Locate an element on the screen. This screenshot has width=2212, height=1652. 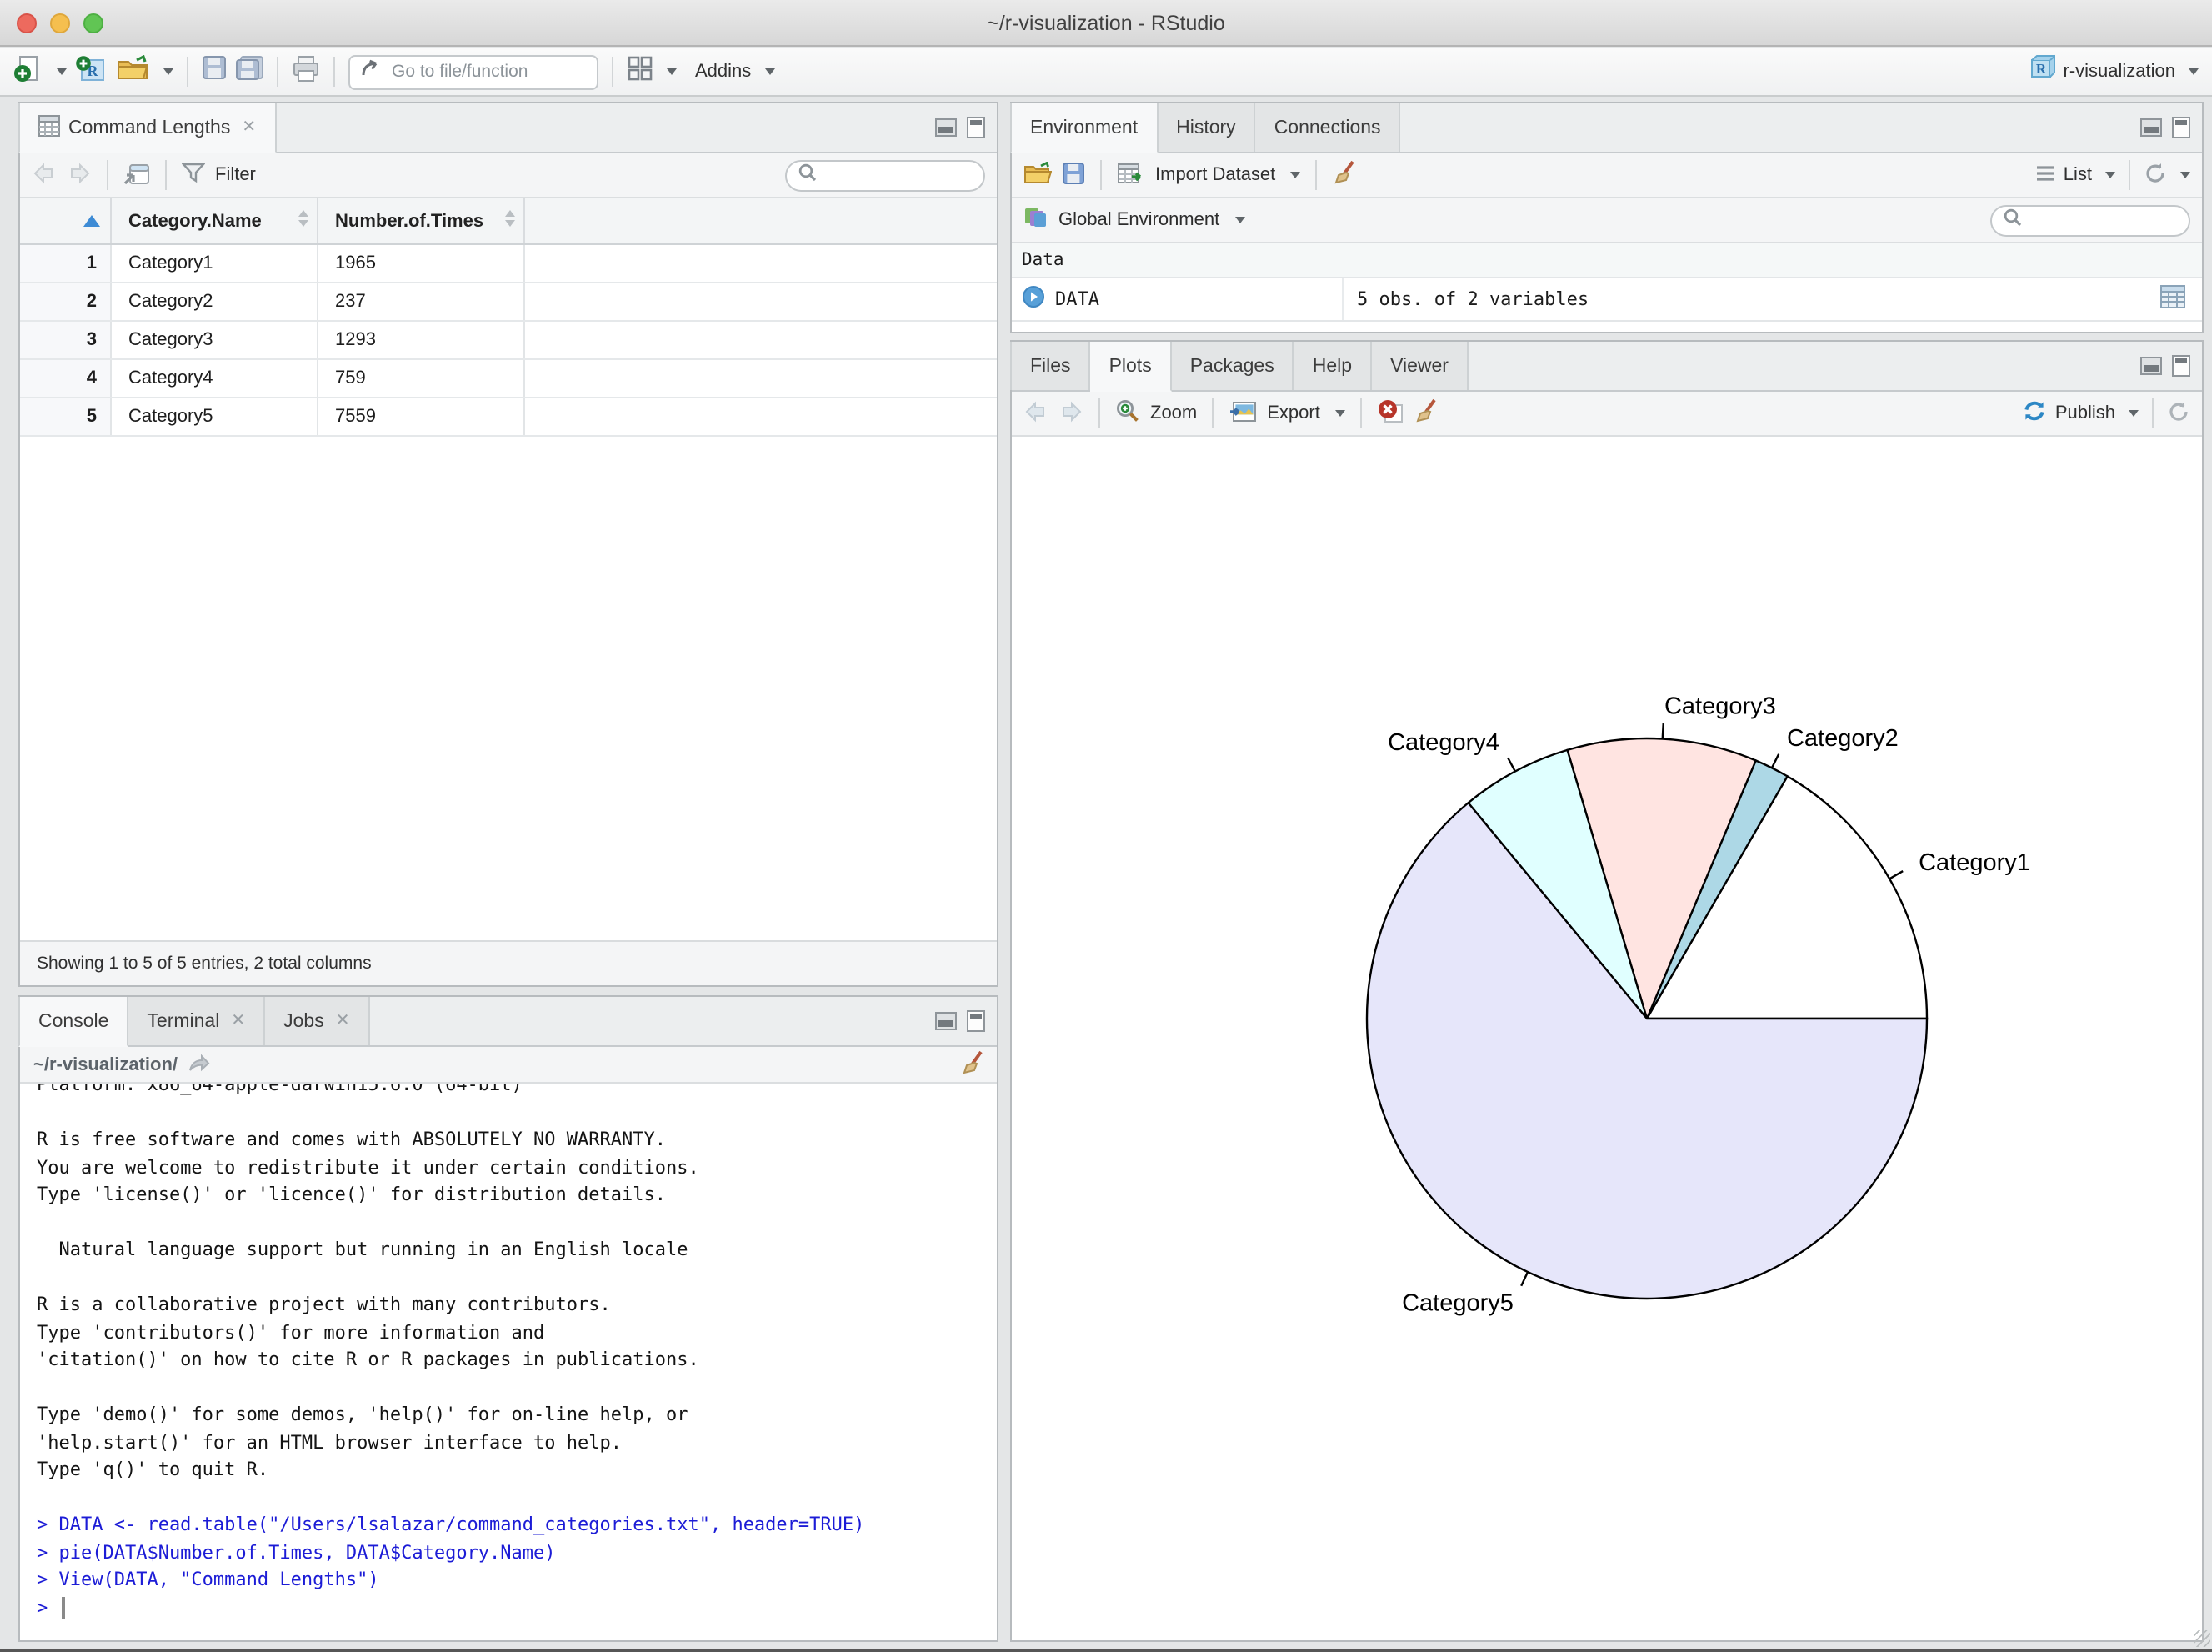
share-arrow-icon is located at coordinates (198, 1064).